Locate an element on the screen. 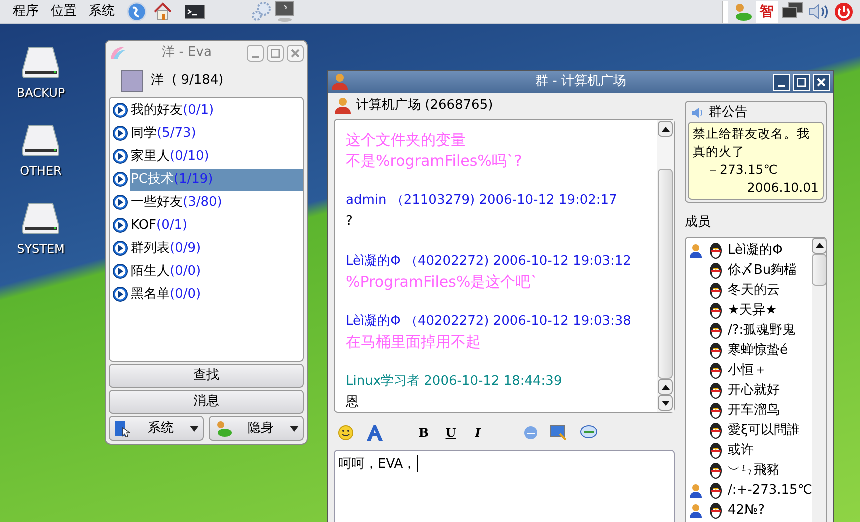  group-name: 计算机广场 (2668765) is located at coordinates (425, 106).